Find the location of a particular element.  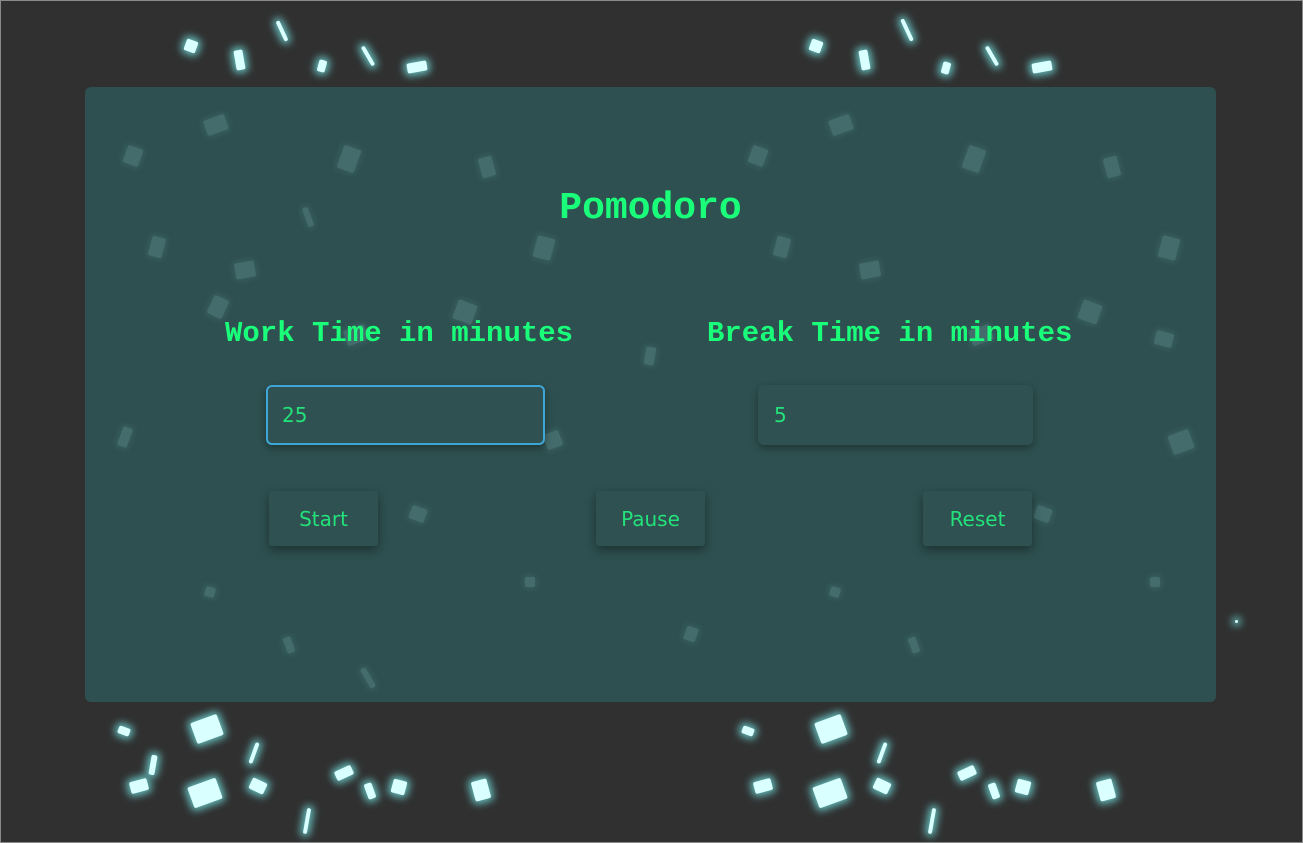

work-time-label: Work Time in minutes is located at coordinates (399, 333).